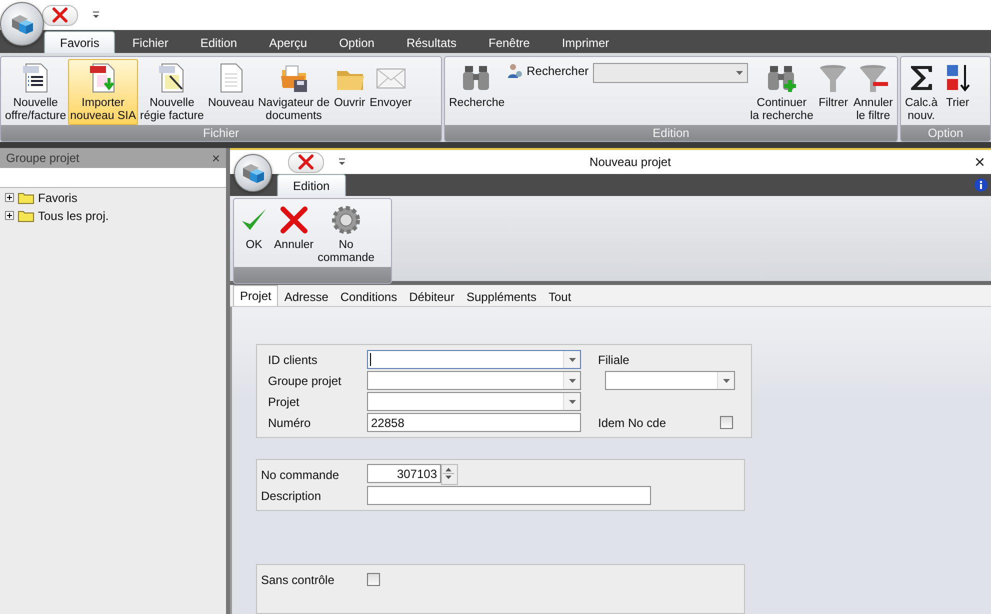 The height and width of the screenshot is (614, 991). Describe the element at coordinates (254, 227) in the screenshot. I see `ribbon-button: OK` at that location.